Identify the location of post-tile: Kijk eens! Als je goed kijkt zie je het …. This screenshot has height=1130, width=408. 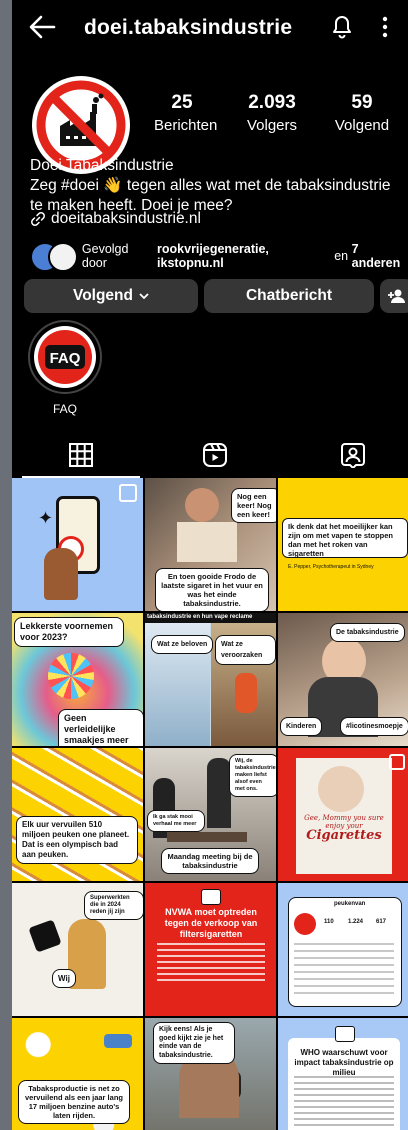
(210, 1074).